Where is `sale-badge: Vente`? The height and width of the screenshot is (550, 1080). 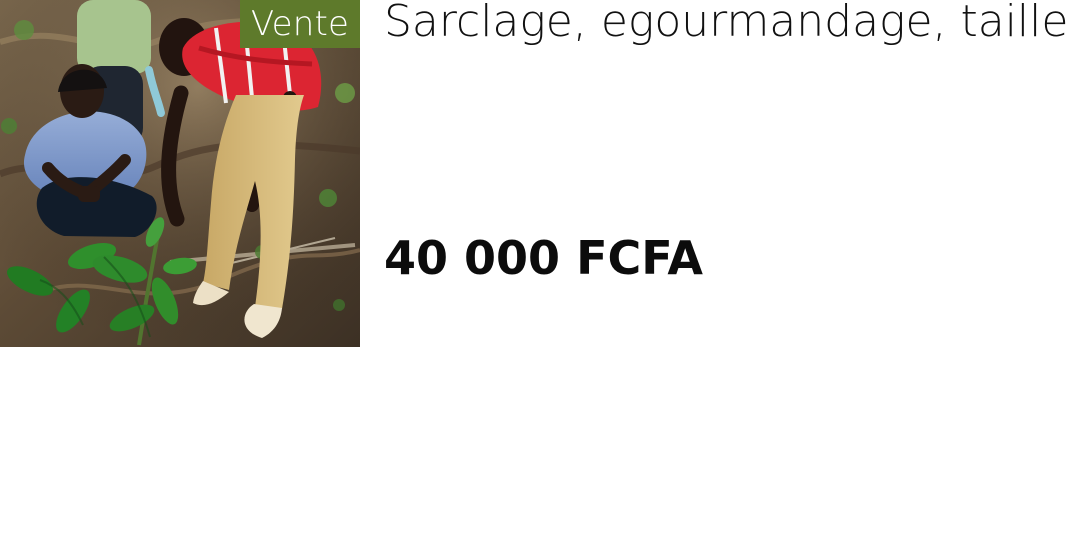
sale-badge: Vente is located at coordinates (300, 24).